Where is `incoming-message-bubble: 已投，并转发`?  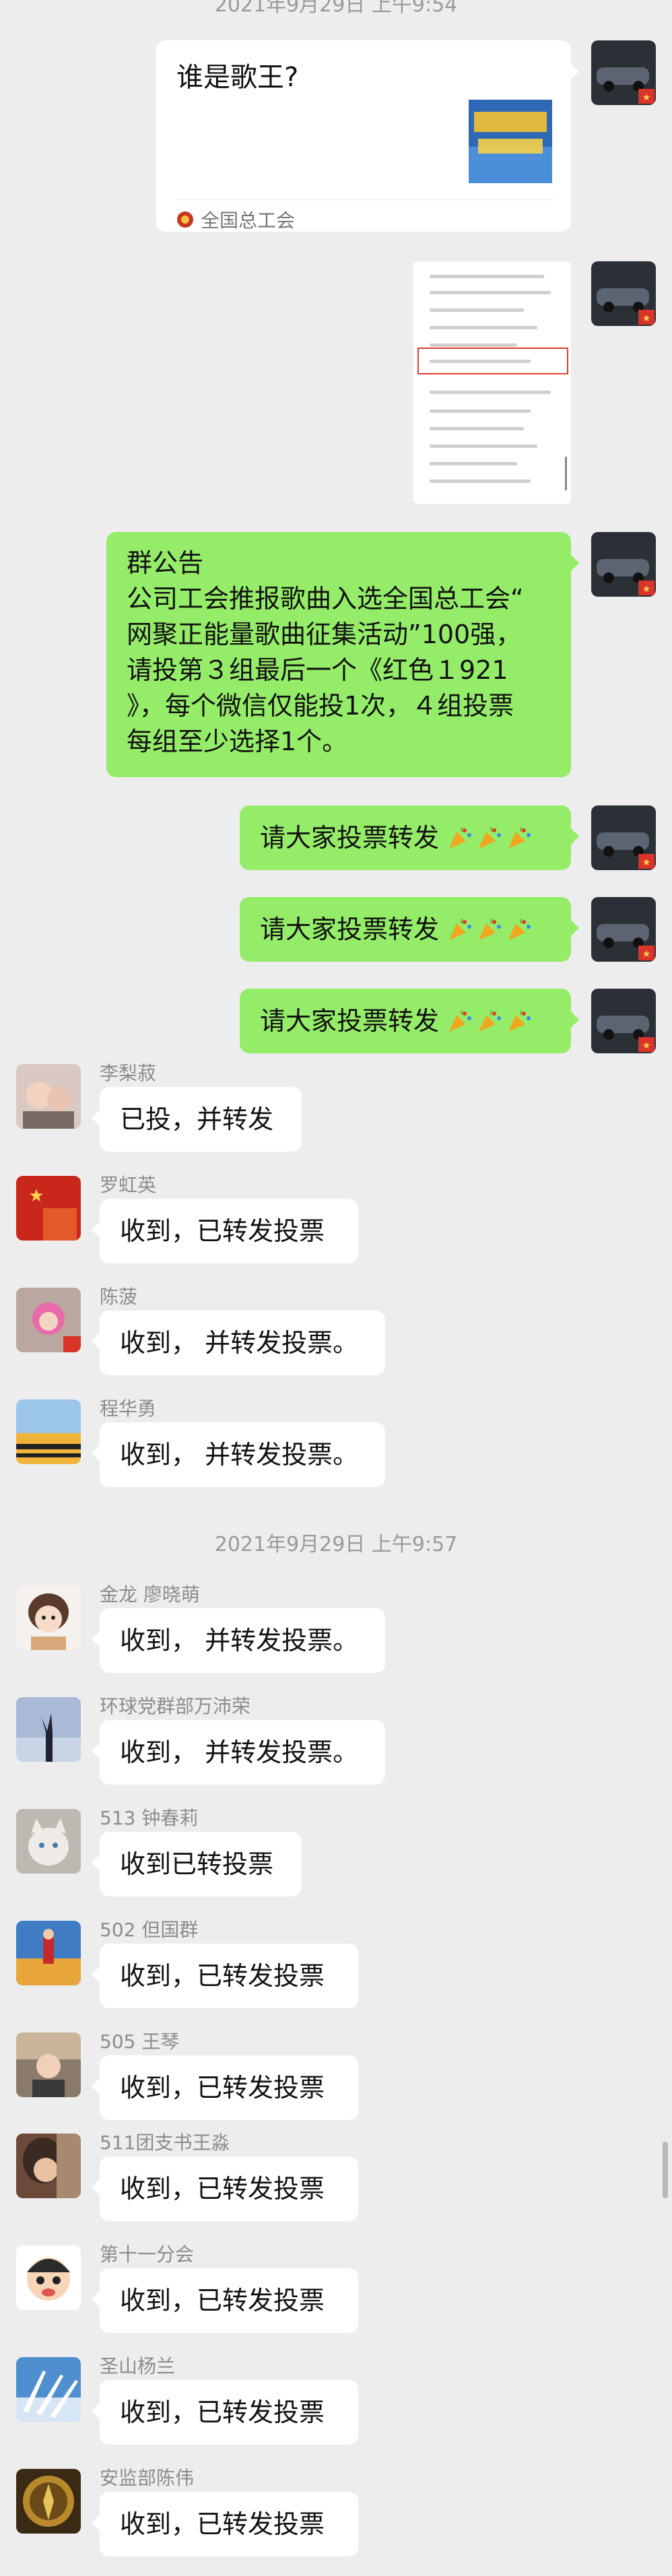
incoming-message-bubble: 已投，并转发 is located at coordinates (197, 1119).